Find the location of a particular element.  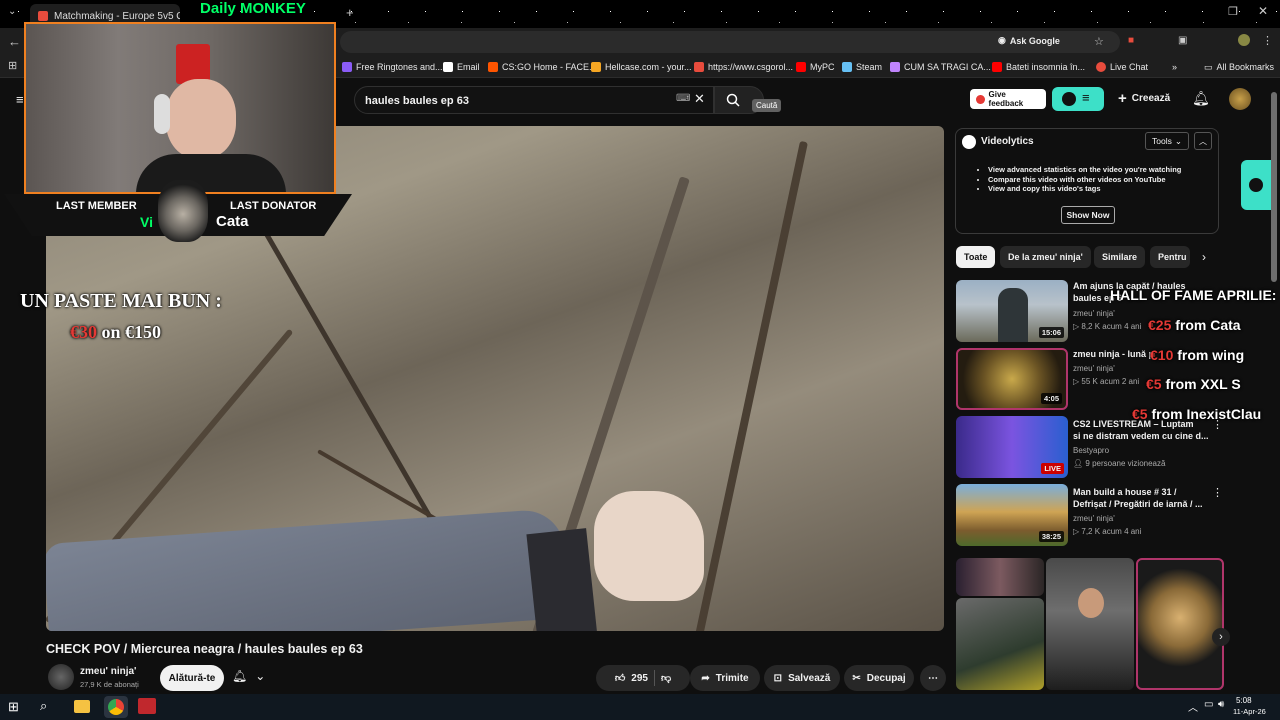

taskbar-clock: 5:08 is located at coordinates (1244, 700).